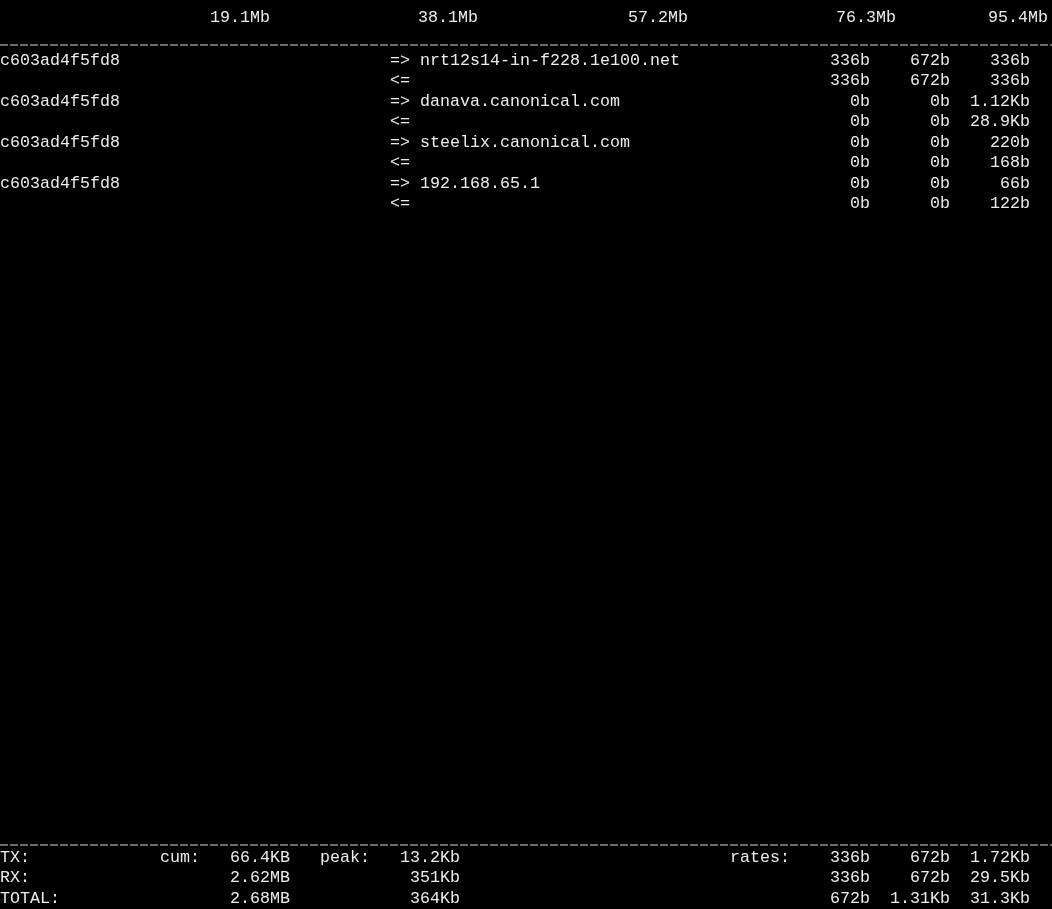 The image size is (1052, 909). Describe the element at coordinates (1010, 162) in the screenshot. I see `rate-value: 168b` at that location.